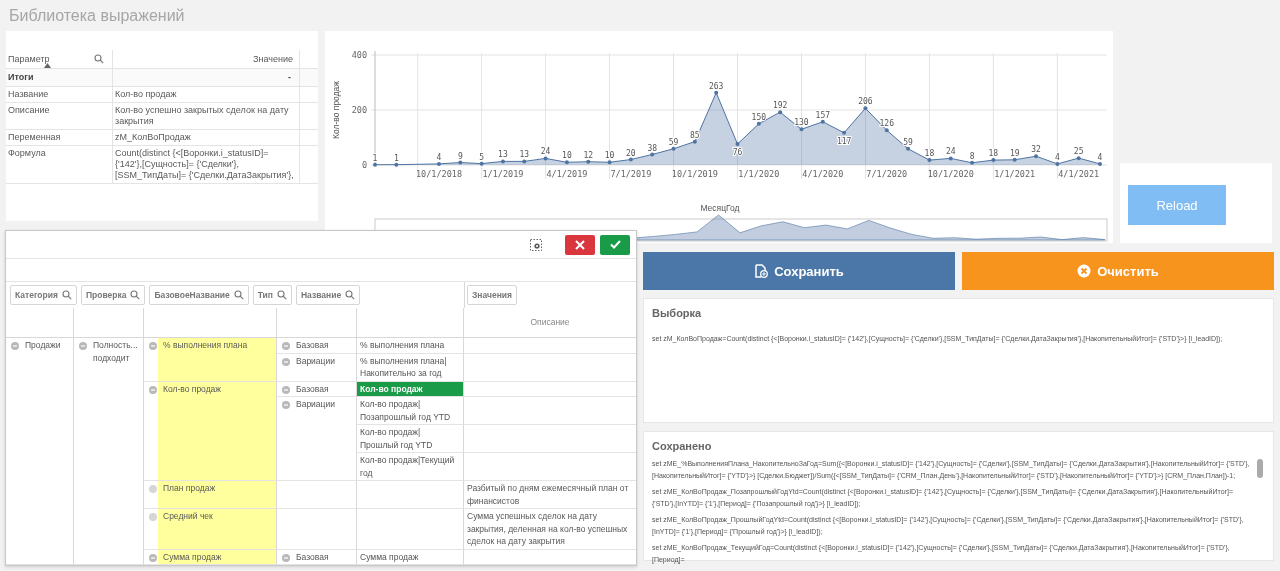 The width and height of the screenshot is (1280, 571). Describe the element at coordinates (536, 244) in the screenshot. I see `clear-selections-icon` at that location.